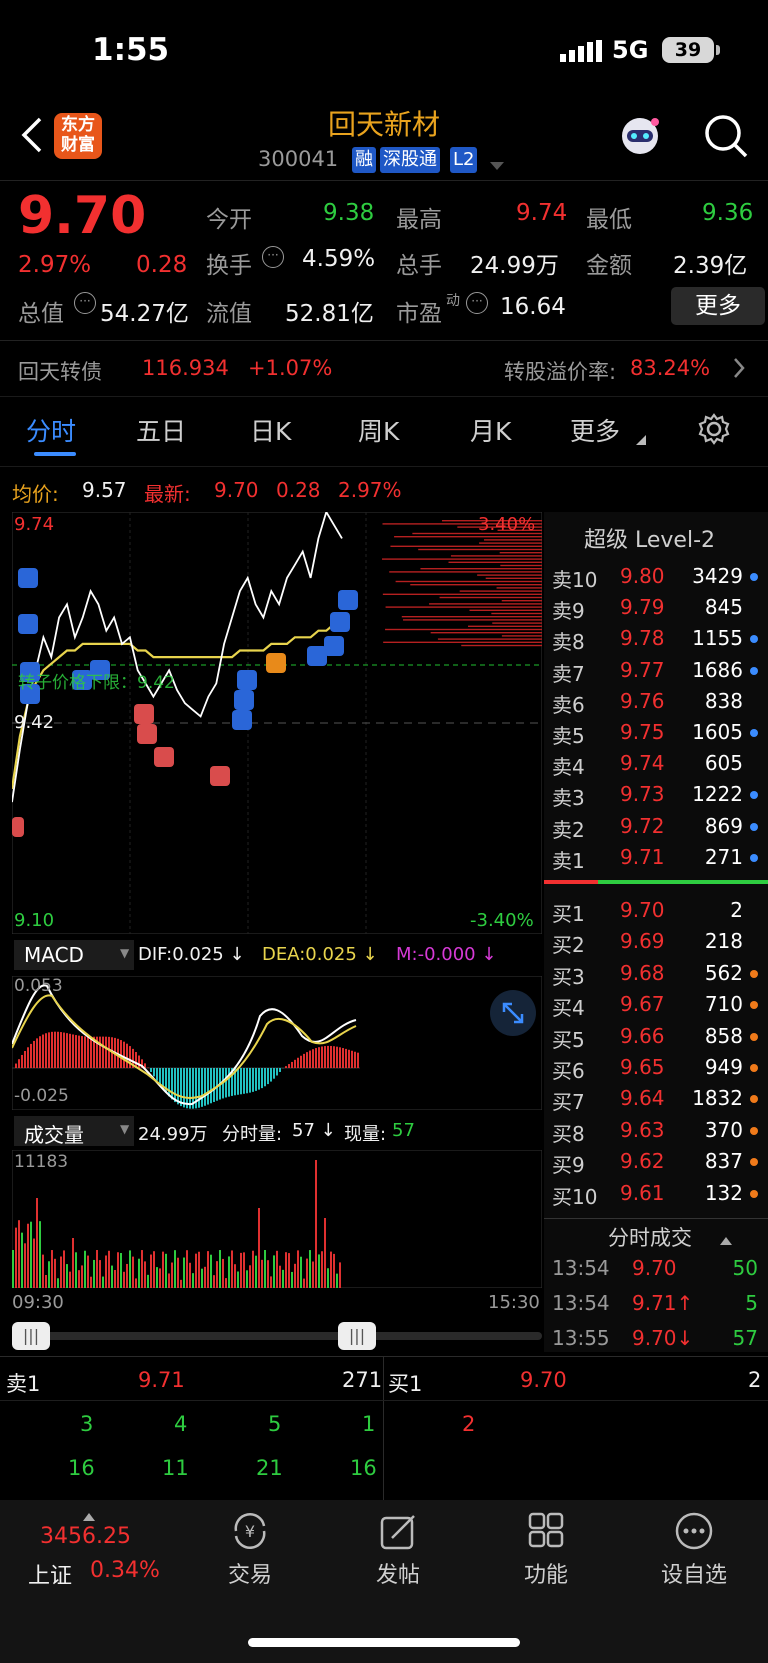  I want to click on tab-intraday: 分时, so click(51, 430).